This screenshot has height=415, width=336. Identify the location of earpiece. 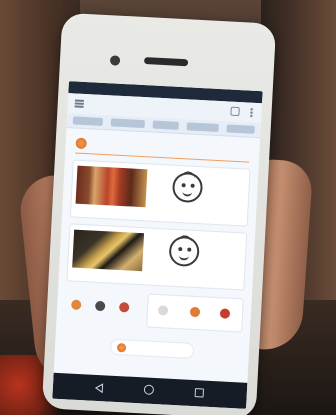
(166, 62).